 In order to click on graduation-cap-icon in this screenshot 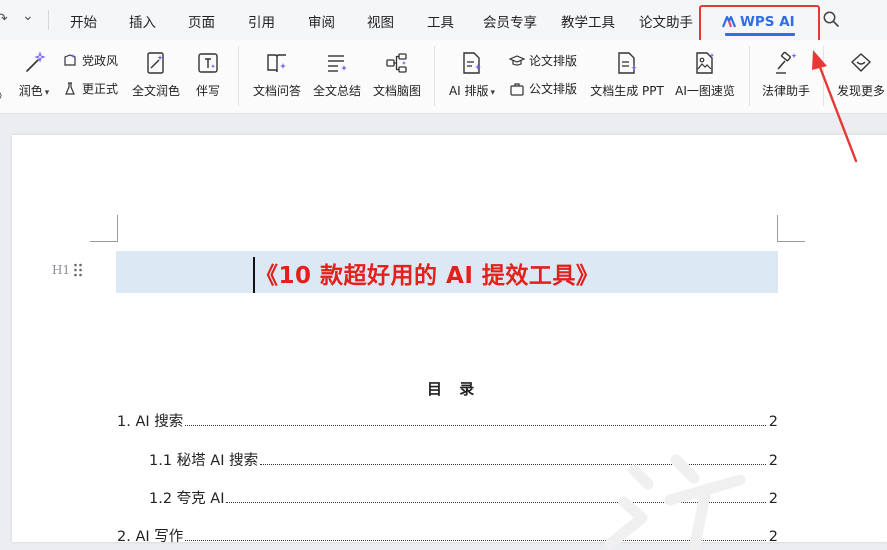, I will do `click(517, 60)`.